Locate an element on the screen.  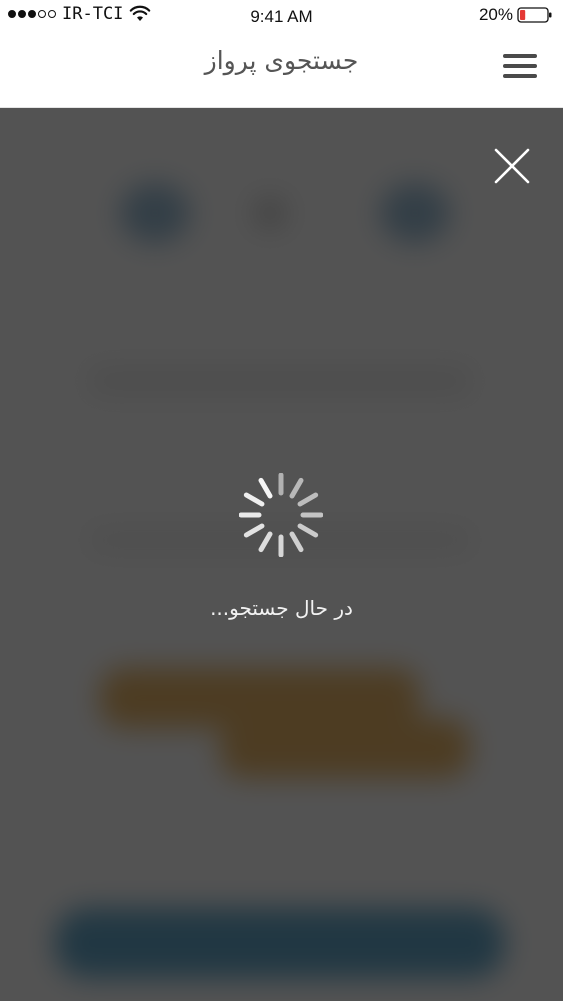
loading-spinner-icon is located at coordinates (281, 515).